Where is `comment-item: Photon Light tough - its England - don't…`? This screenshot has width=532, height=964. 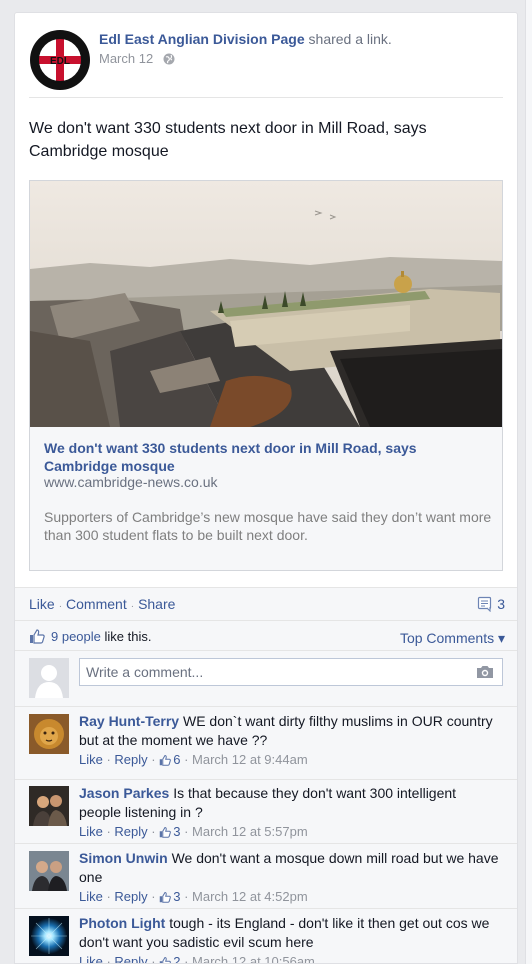
comment-item: Photon Light tough - its England - don't… is located at coordinates (266, 939).